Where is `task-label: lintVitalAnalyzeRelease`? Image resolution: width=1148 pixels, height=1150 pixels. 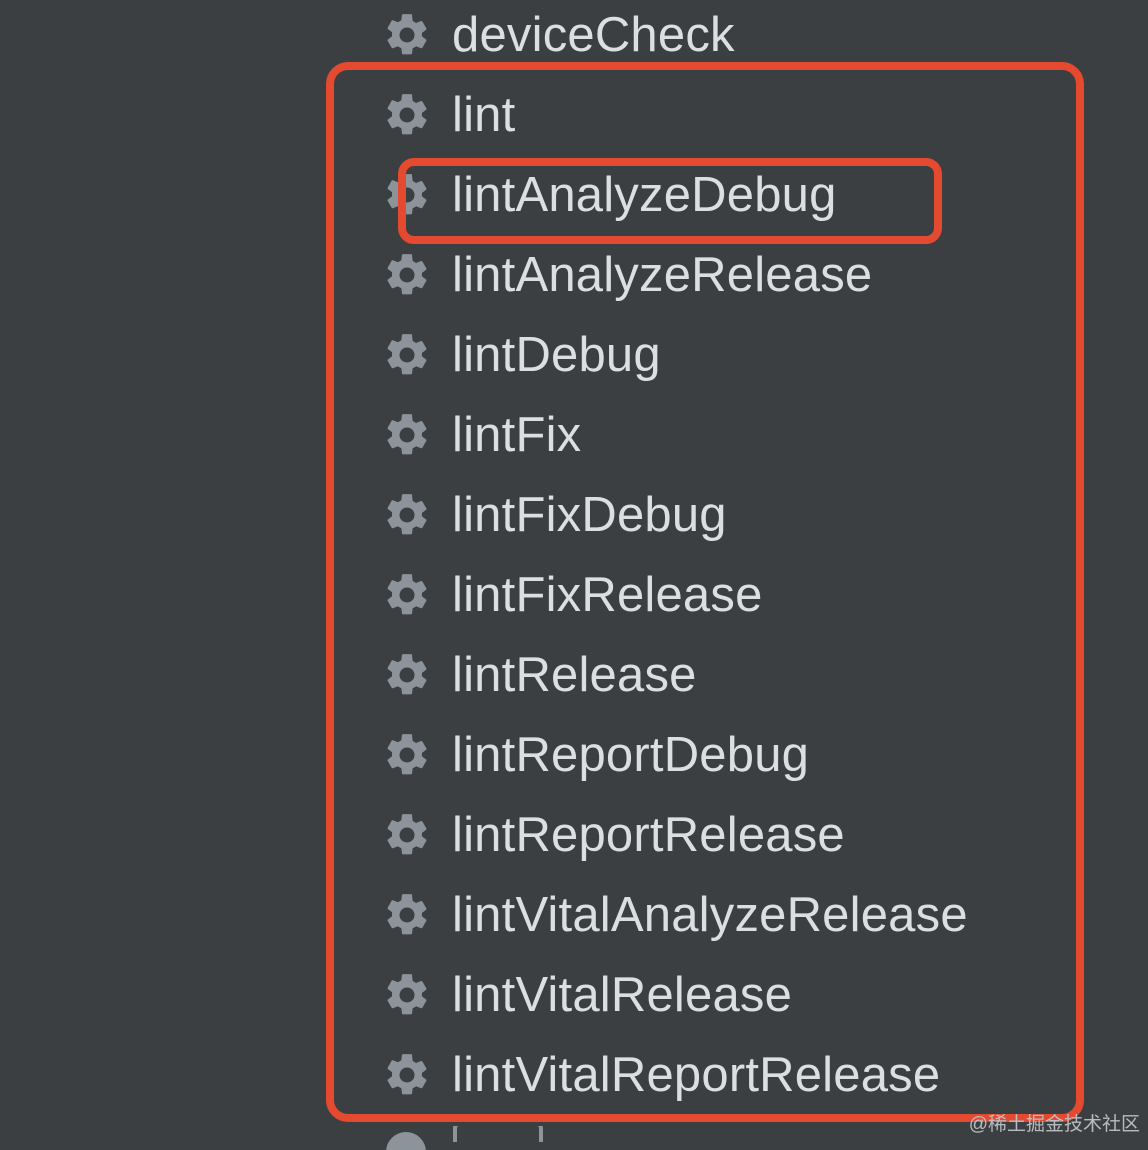
task-label: lintVitalAnalyzeRelease is located at coordinates (710, 914).